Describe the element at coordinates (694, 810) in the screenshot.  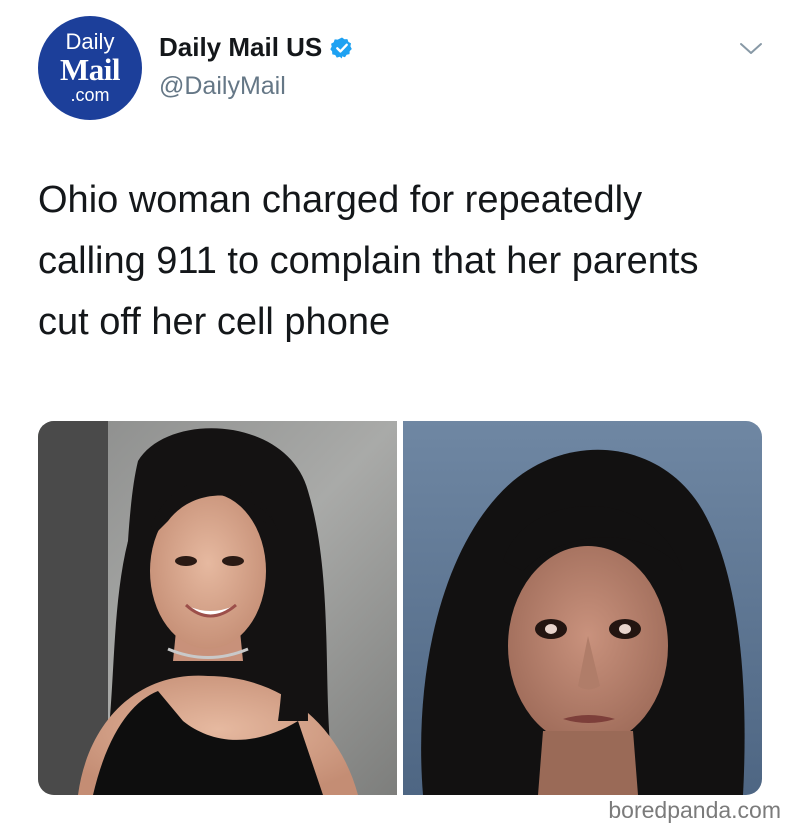
I see `watermark: boredpanda.com` at that location.